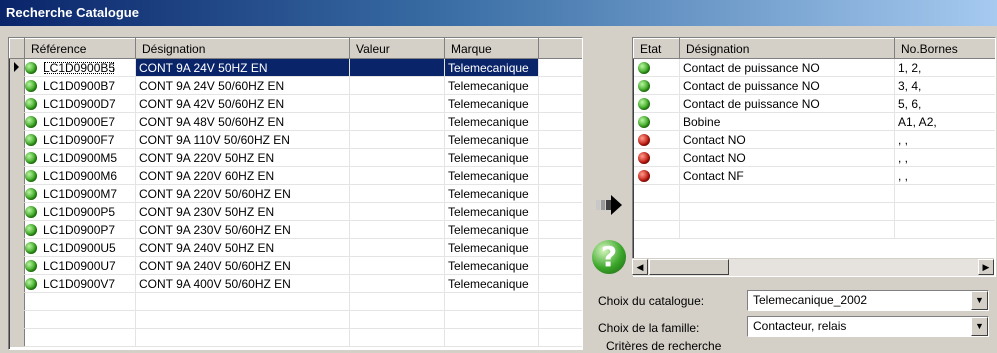 This screenshot has height=353, width=997. Describe the element at coordinates (944, 193) in the screenshot. I see `cell-no-bornes` at that location.